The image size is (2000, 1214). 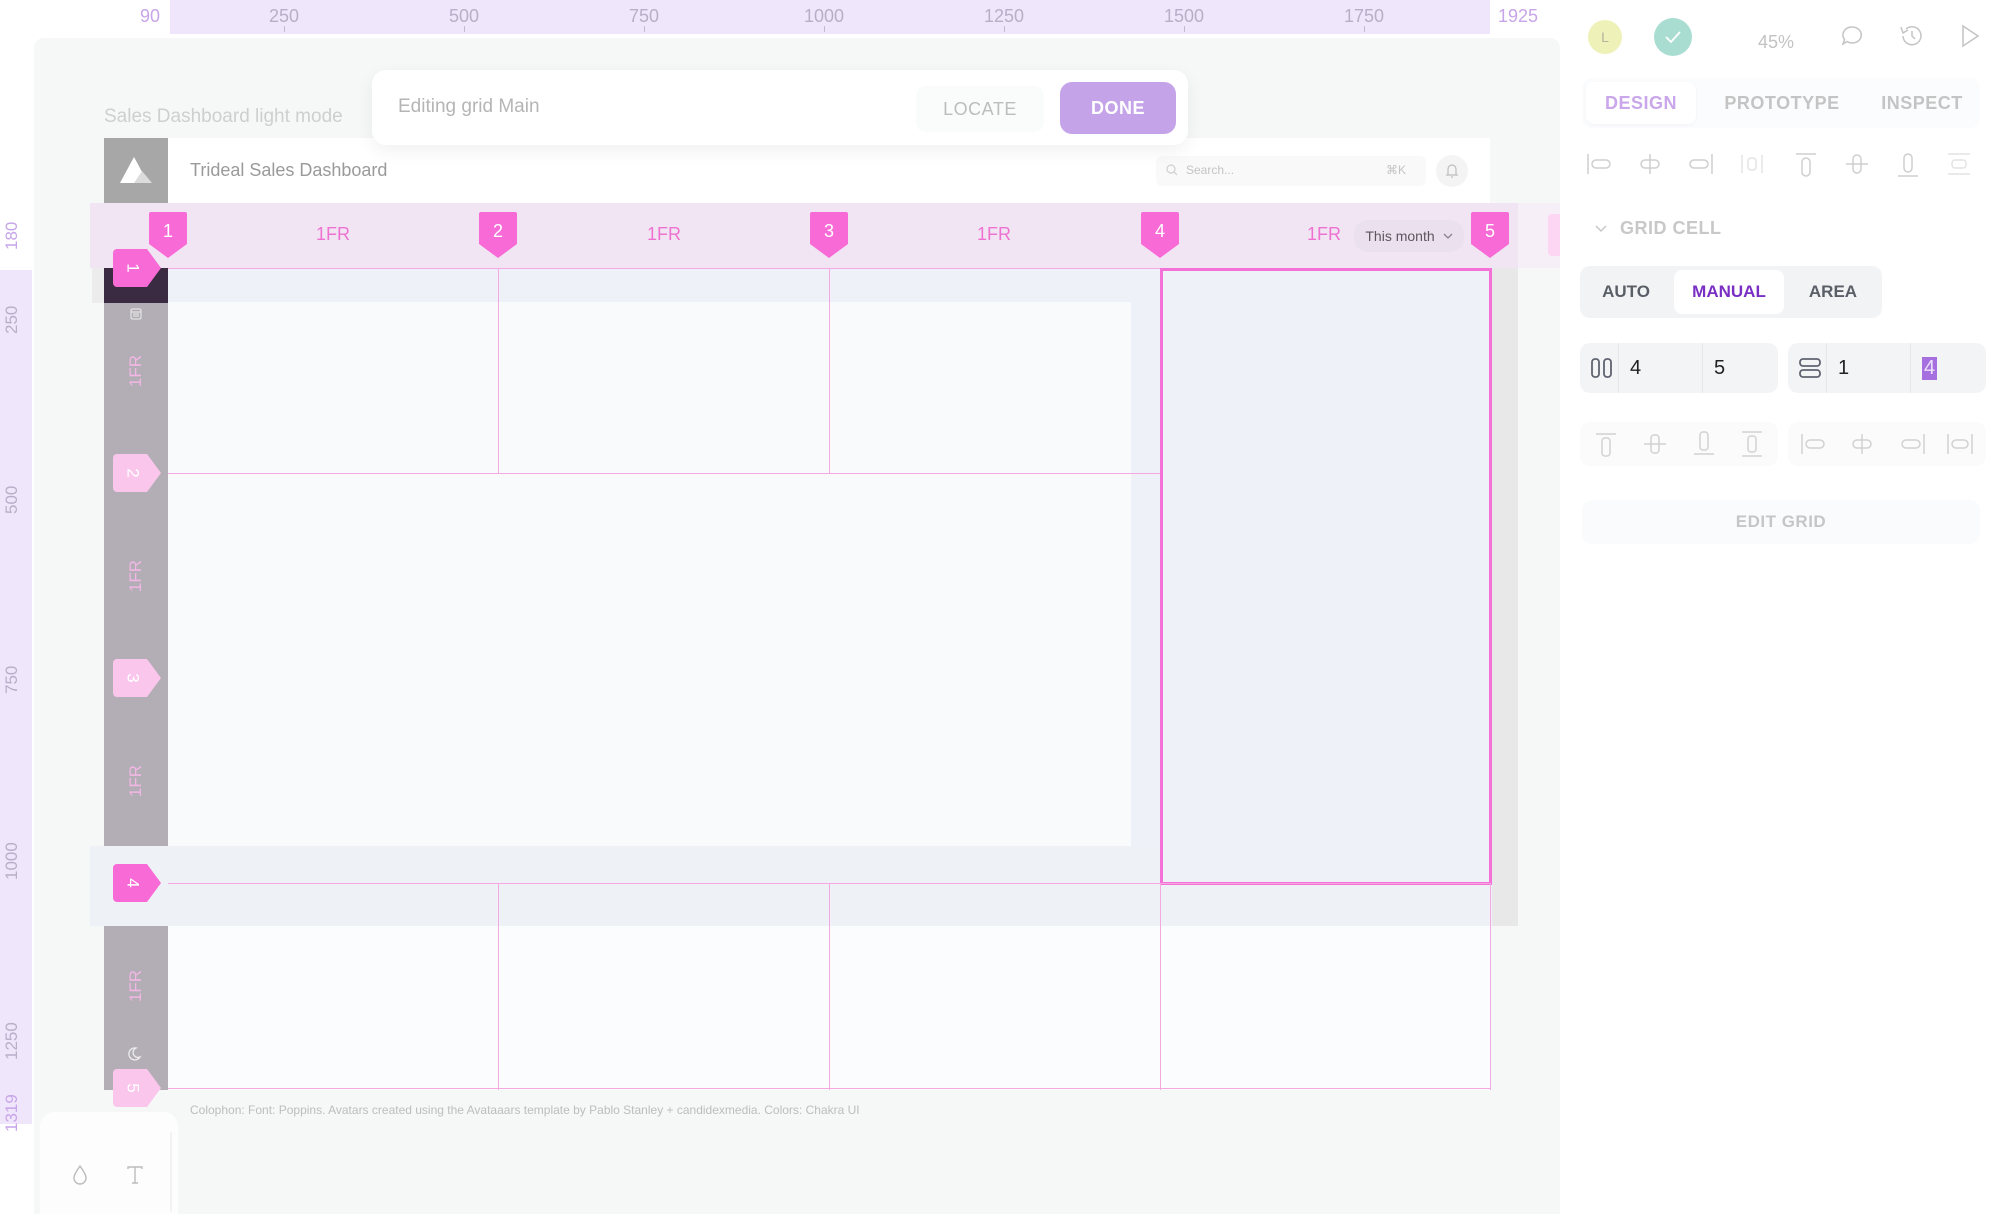 What do you see at coordinates (1184, 16) in the screenshot?
I see `ruler-label: 1500` at bounding box center [1184, 16].